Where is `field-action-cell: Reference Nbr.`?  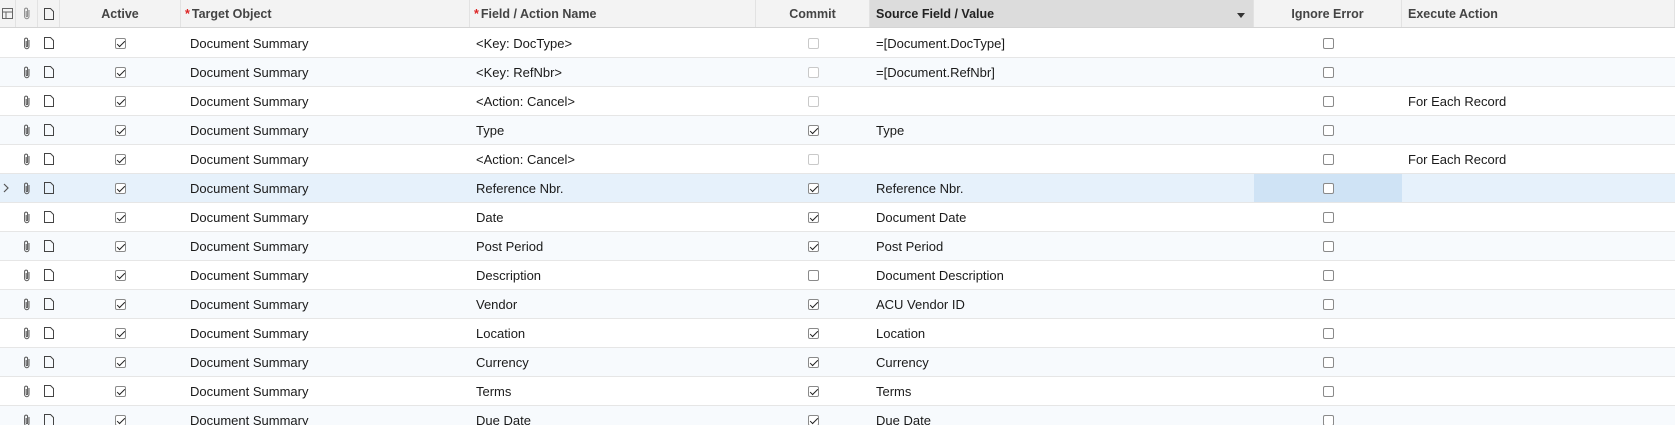
field-action-cell: Reference Nbr. is located at coordinates (613, 188).